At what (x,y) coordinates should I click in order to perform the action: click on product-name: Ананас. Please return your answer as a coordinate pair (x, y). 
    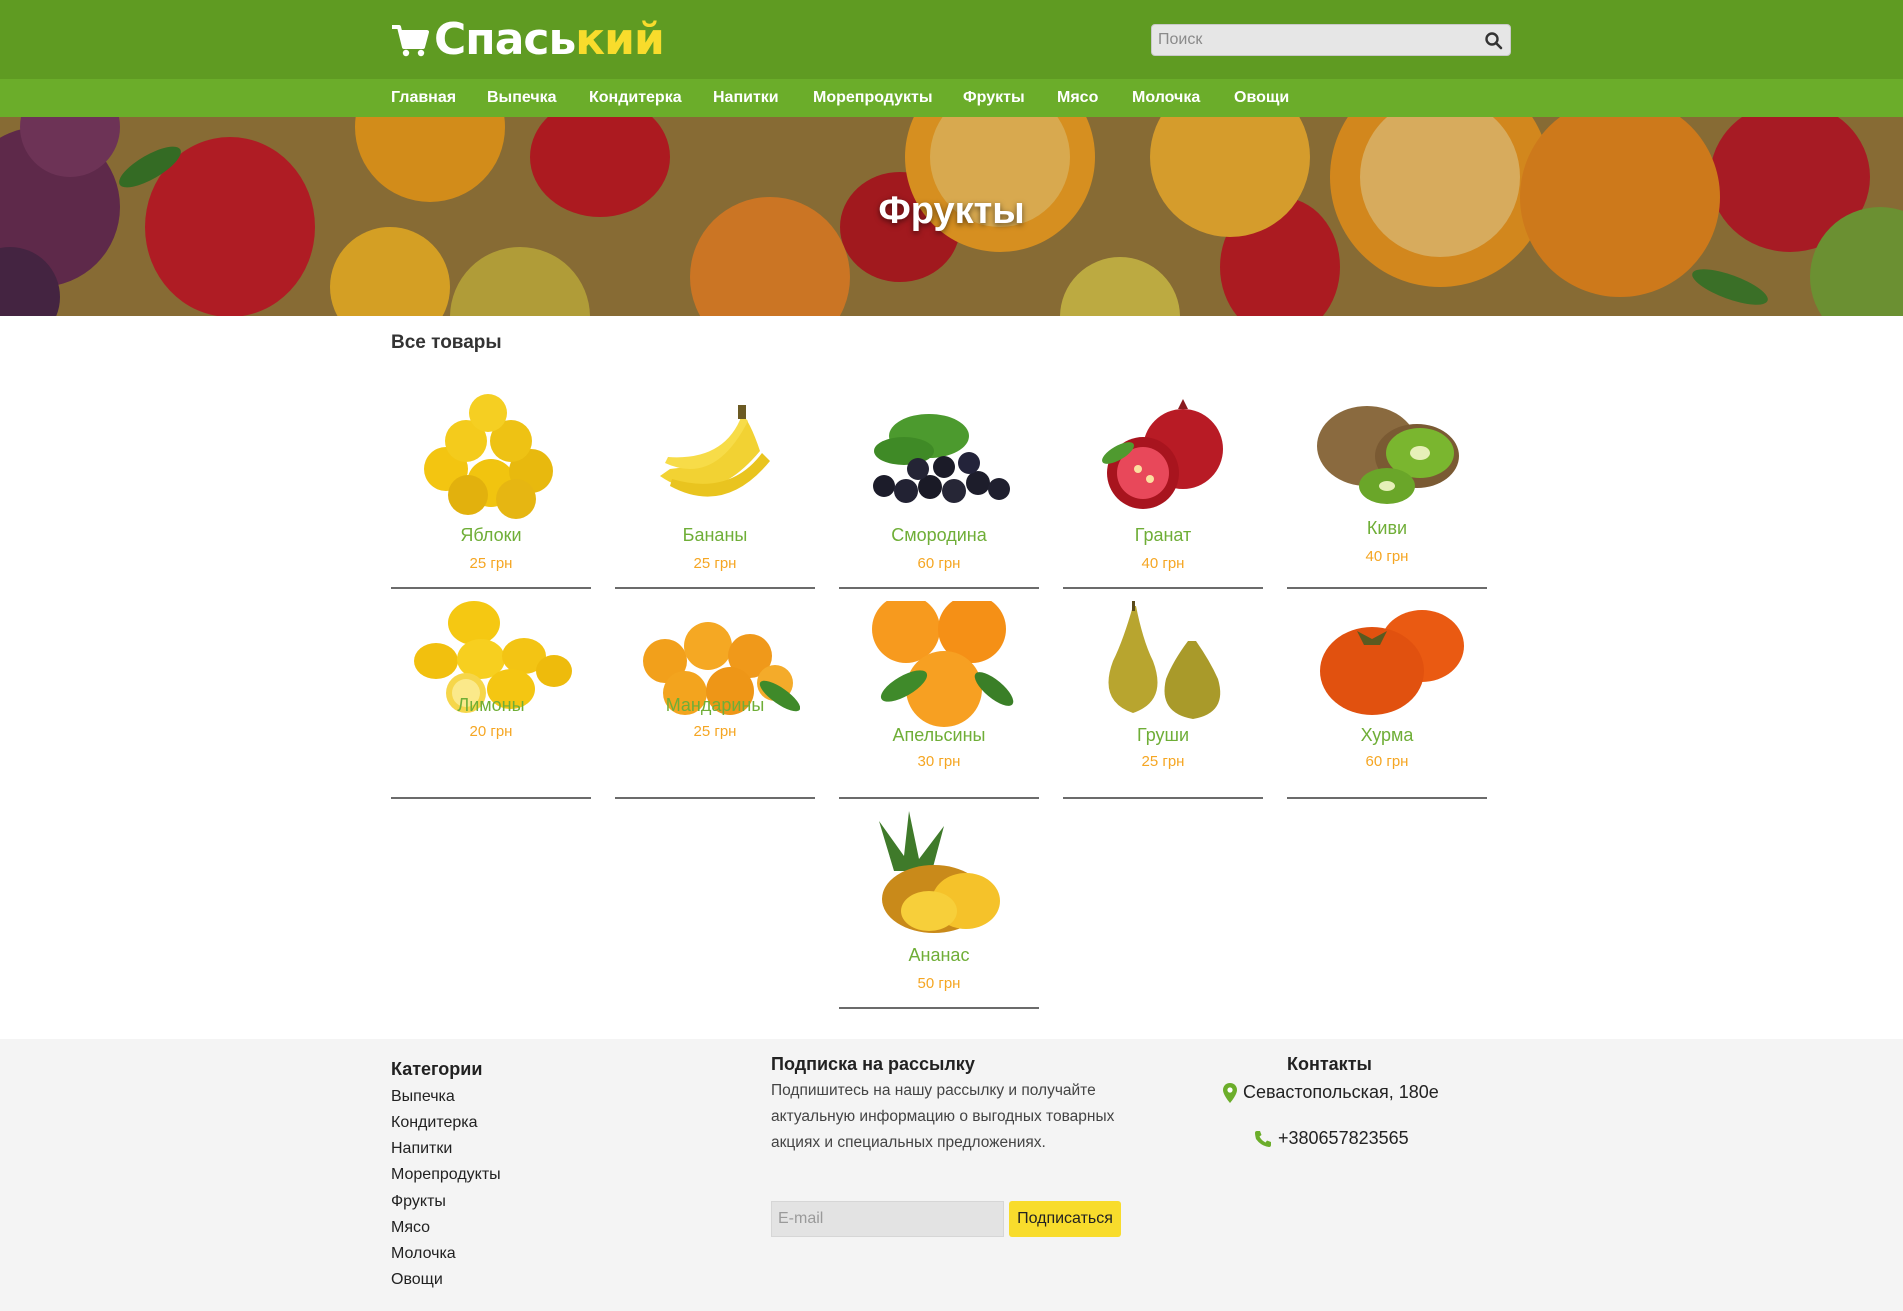
    Looking at the image, I should click on (939, 955).